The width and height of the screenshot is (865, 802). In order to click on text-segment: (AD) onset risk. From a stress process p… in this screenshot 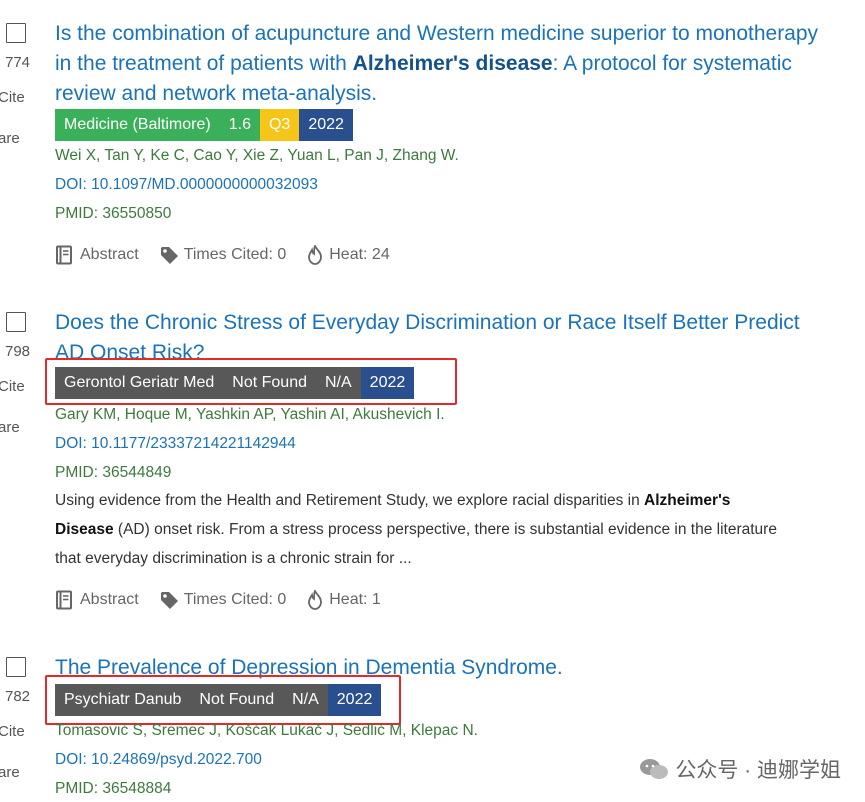, I will do `click(445, 529)`.